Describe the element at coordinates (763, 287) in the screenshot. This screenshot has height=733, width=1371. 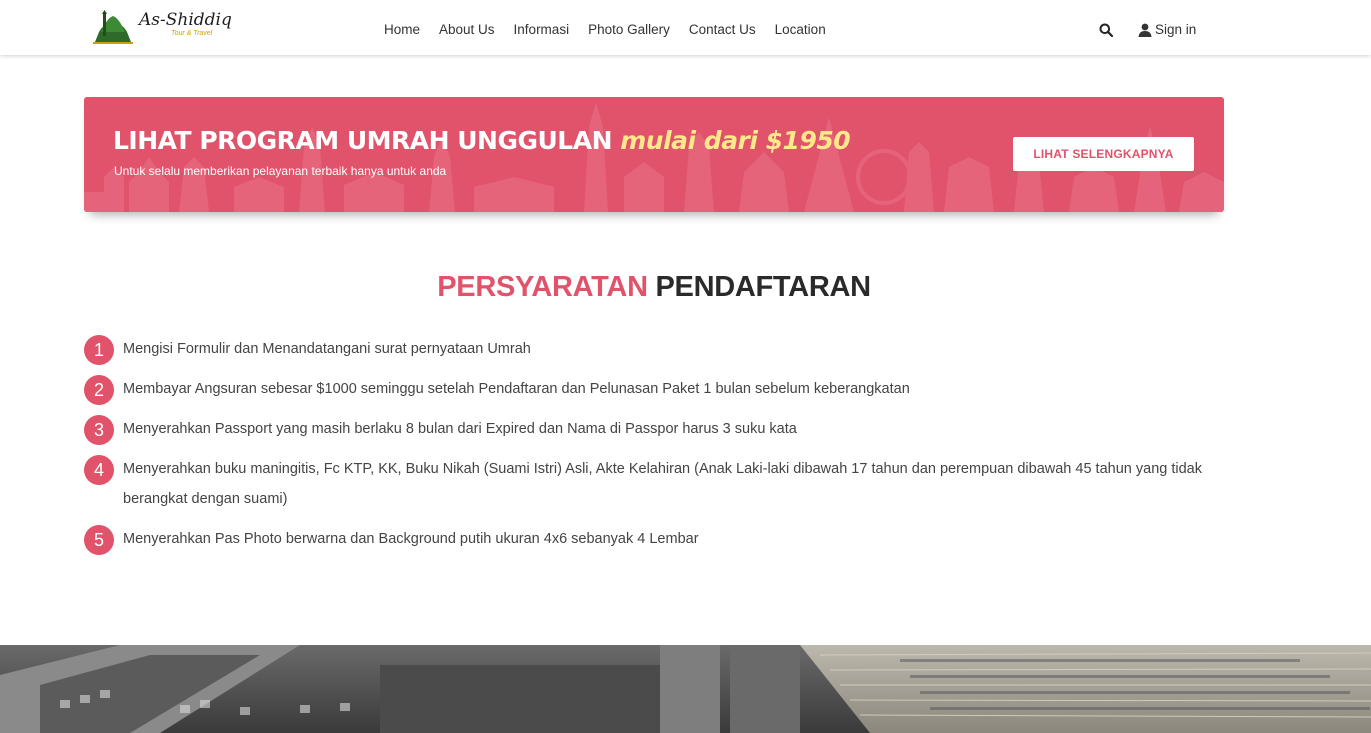
I see `section-title-part2: PENDAFTARAN` at that location.